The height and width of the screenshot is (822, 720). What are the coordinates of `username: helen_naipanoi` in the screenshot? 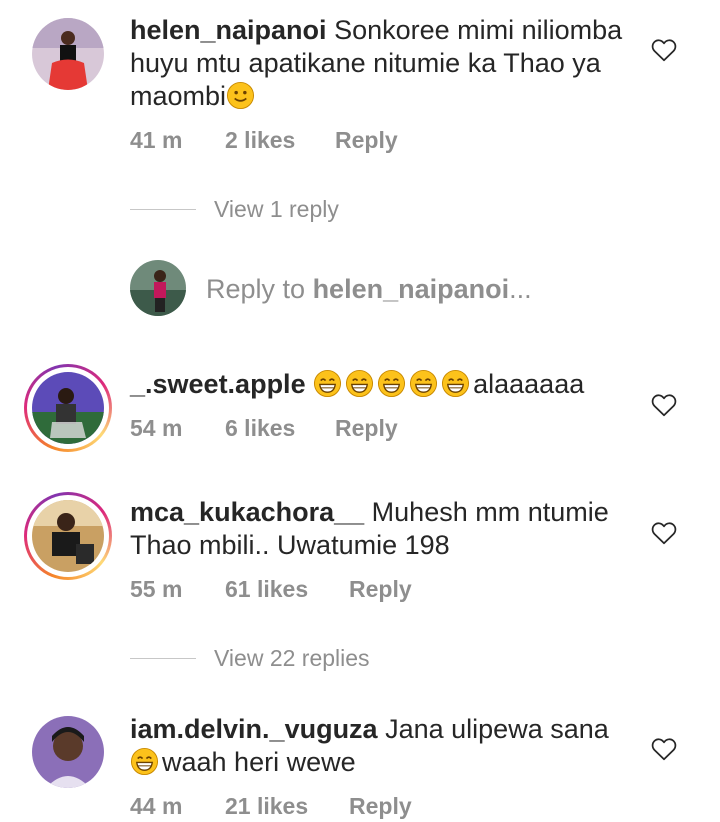 It's located at (228, 30).